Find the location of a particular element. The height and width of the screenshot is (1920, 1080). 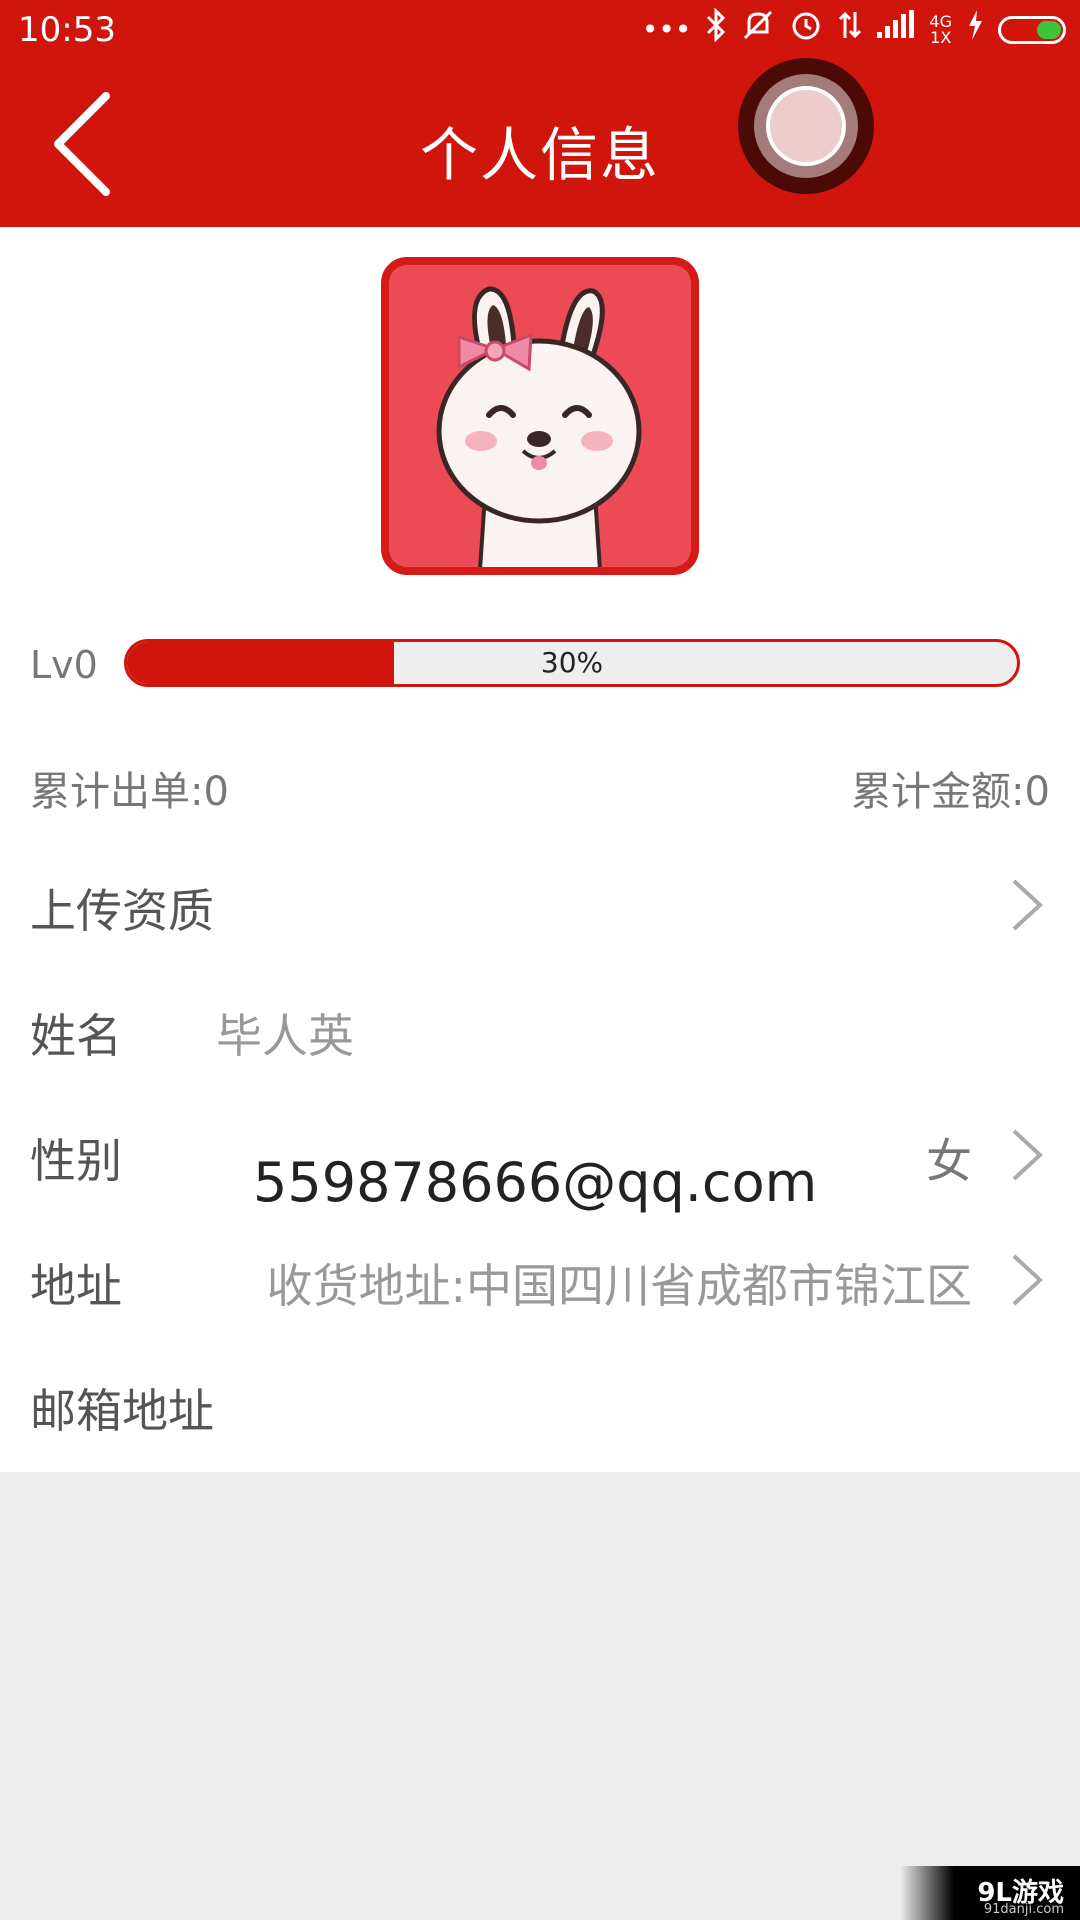

status-icons: ••• 4G 1X is located at coordinates (853, 29).